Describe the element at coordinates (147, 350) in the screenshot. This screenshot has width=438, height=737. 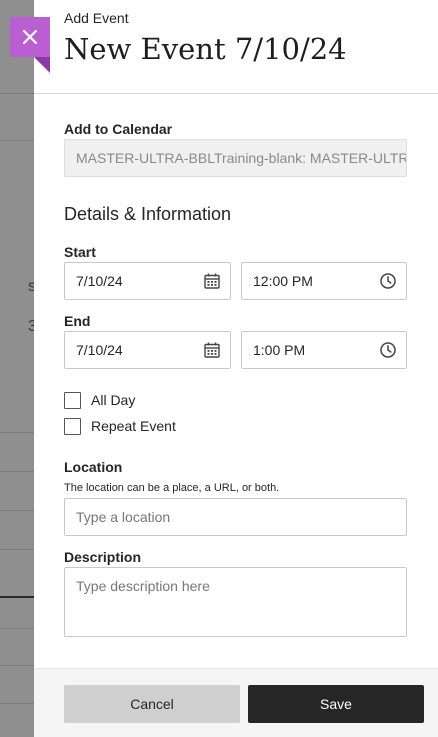
I see `end-date-field: 7/10/24` at that location.